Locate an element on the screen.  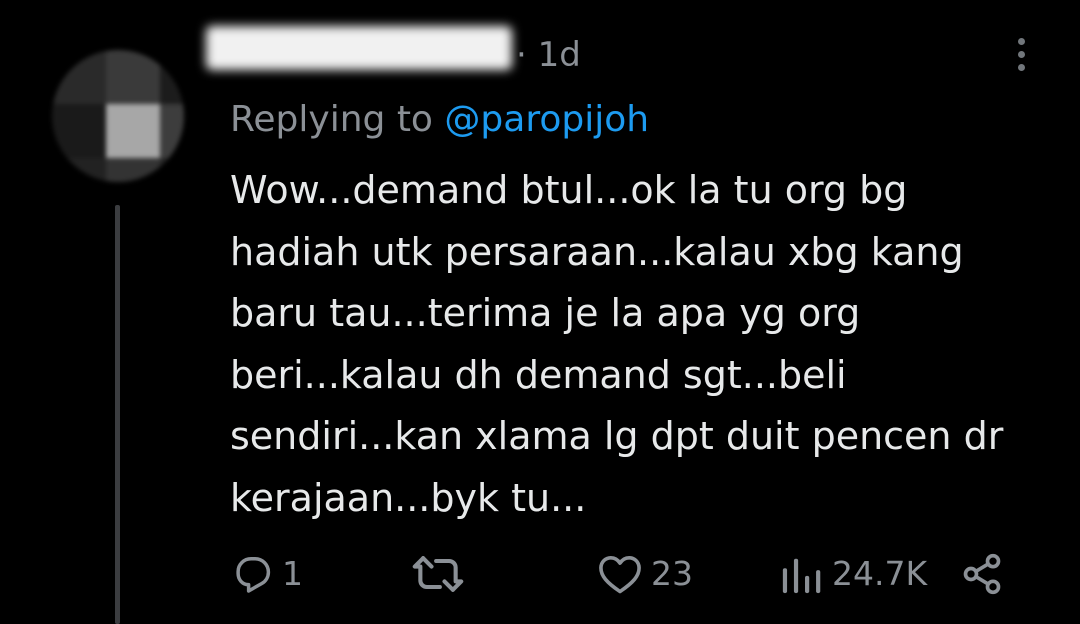
heart-icon is located at coordinates (620, 574).